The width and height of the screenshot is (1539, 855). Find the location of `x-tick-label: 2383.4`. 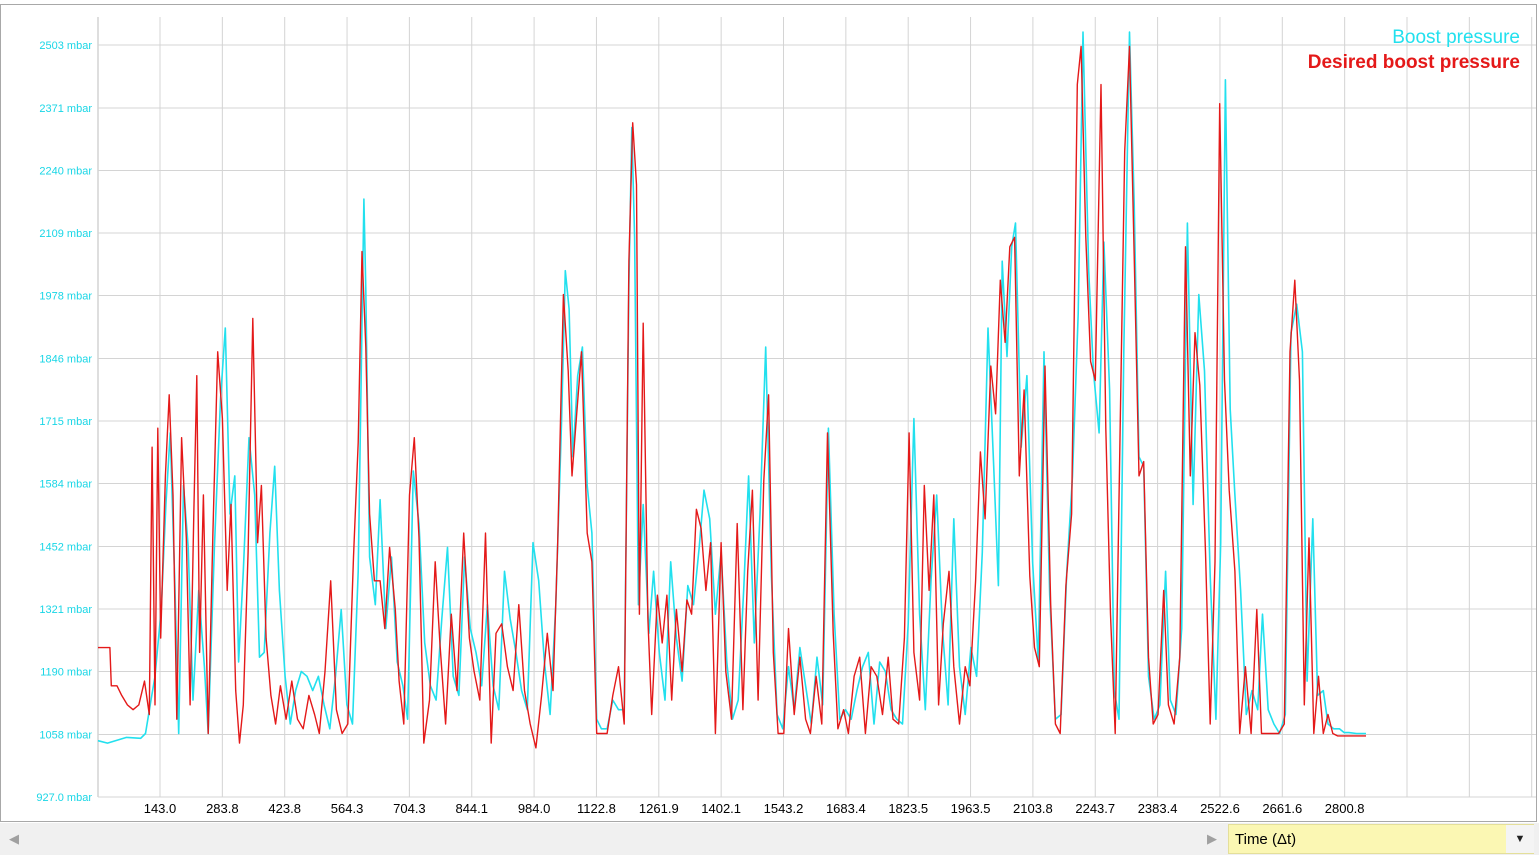

x-tick-label: 2383.4 is located at coordinates (1158, 808).